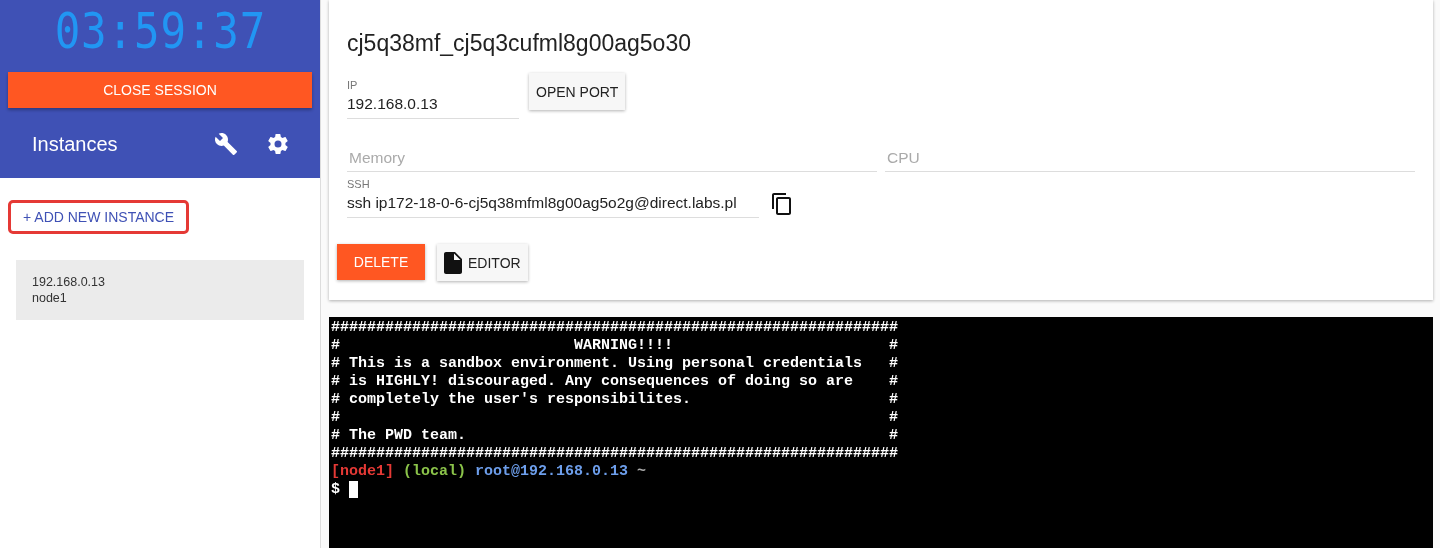  Describe the element at coordinates (489, 472) in the screenshot. I see `terminal-prompt: [node1] (local) root@192.168.0.13 ~` at that location.